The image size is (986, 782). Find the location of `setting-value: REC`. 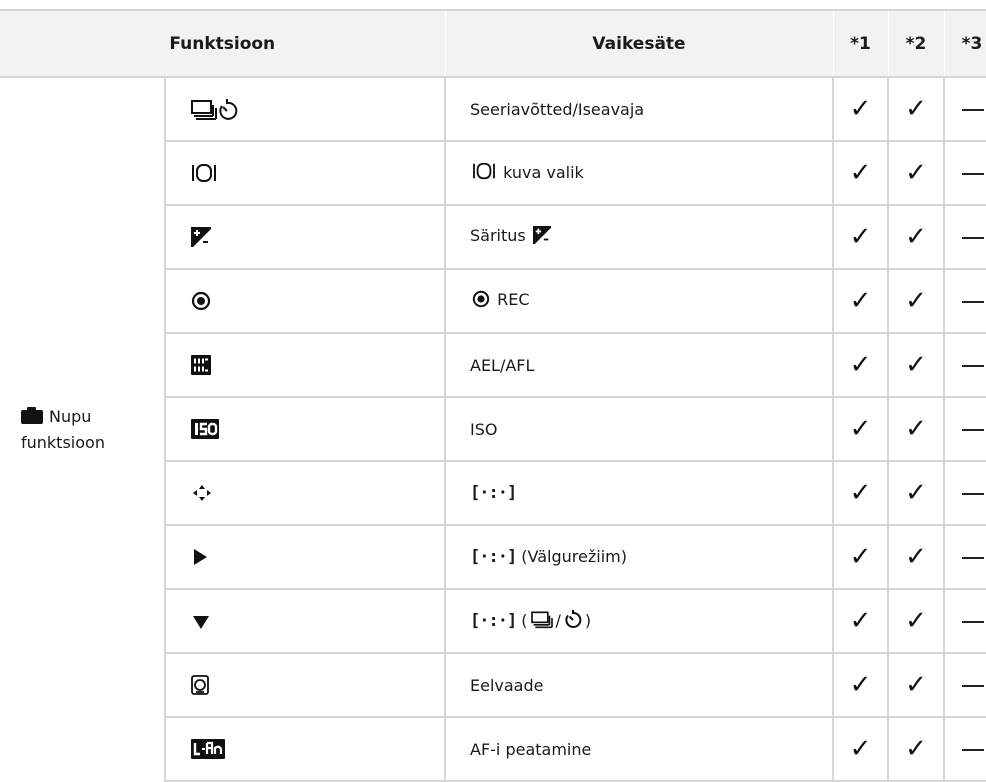

setting-value: REC is located at coordinates (513, 299).